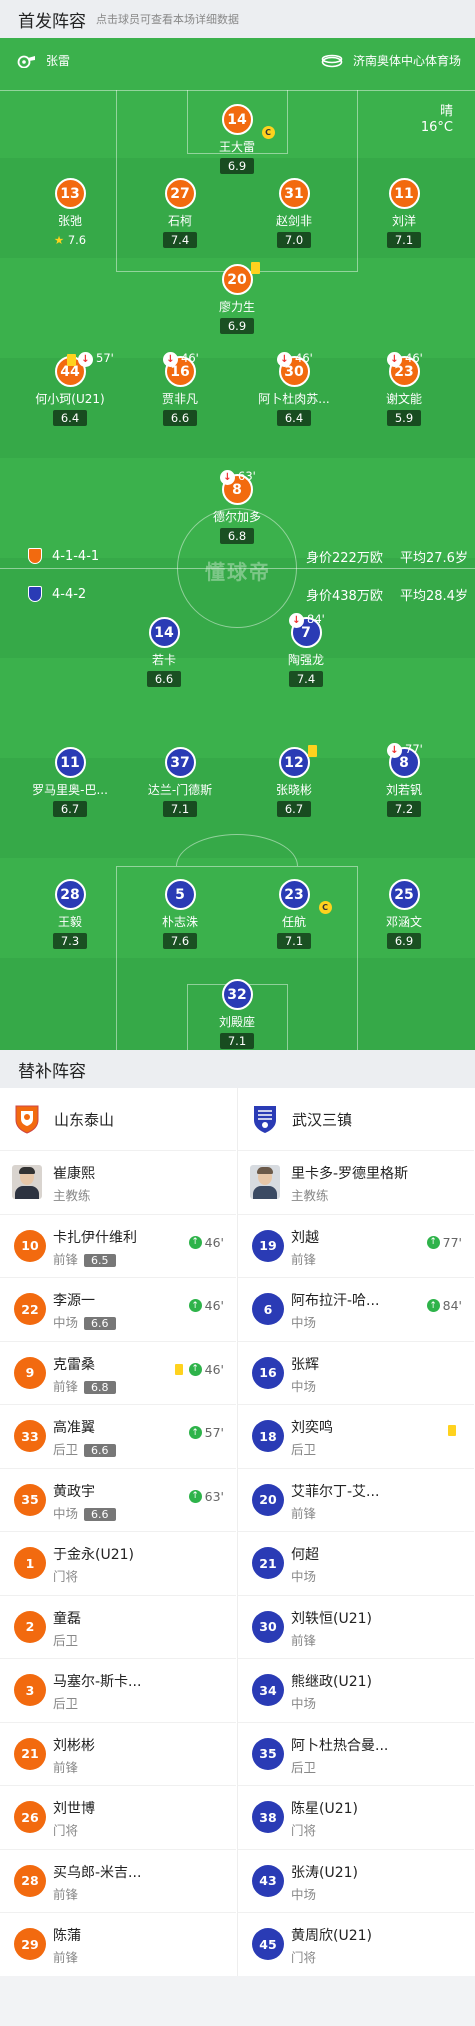  I want to click on player-card: 8 ↓ 63' 德尔加多 6.8, so click(237, 506).